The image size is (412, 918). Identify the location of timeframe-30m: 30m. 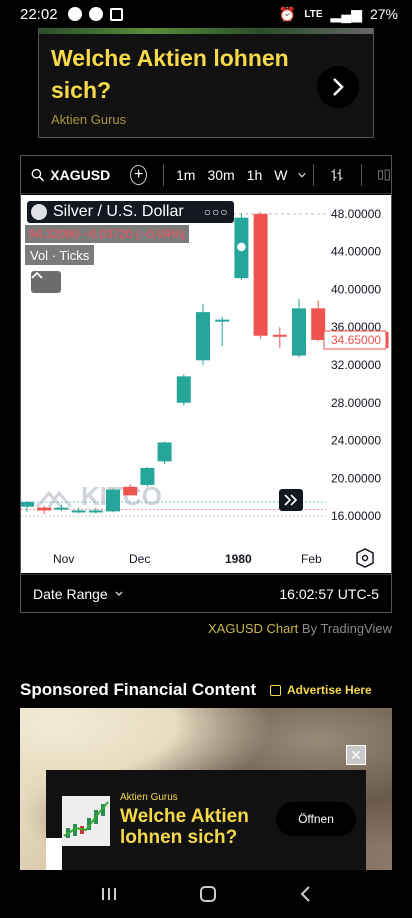
(220, 175).